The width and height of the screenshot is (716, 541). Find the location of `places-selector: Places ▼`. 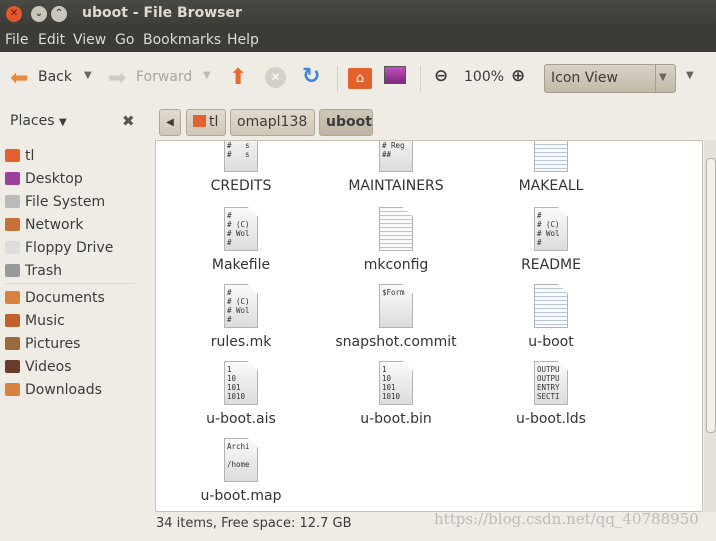

places-selector: Places ▼ is located at coordinates (38, 121).